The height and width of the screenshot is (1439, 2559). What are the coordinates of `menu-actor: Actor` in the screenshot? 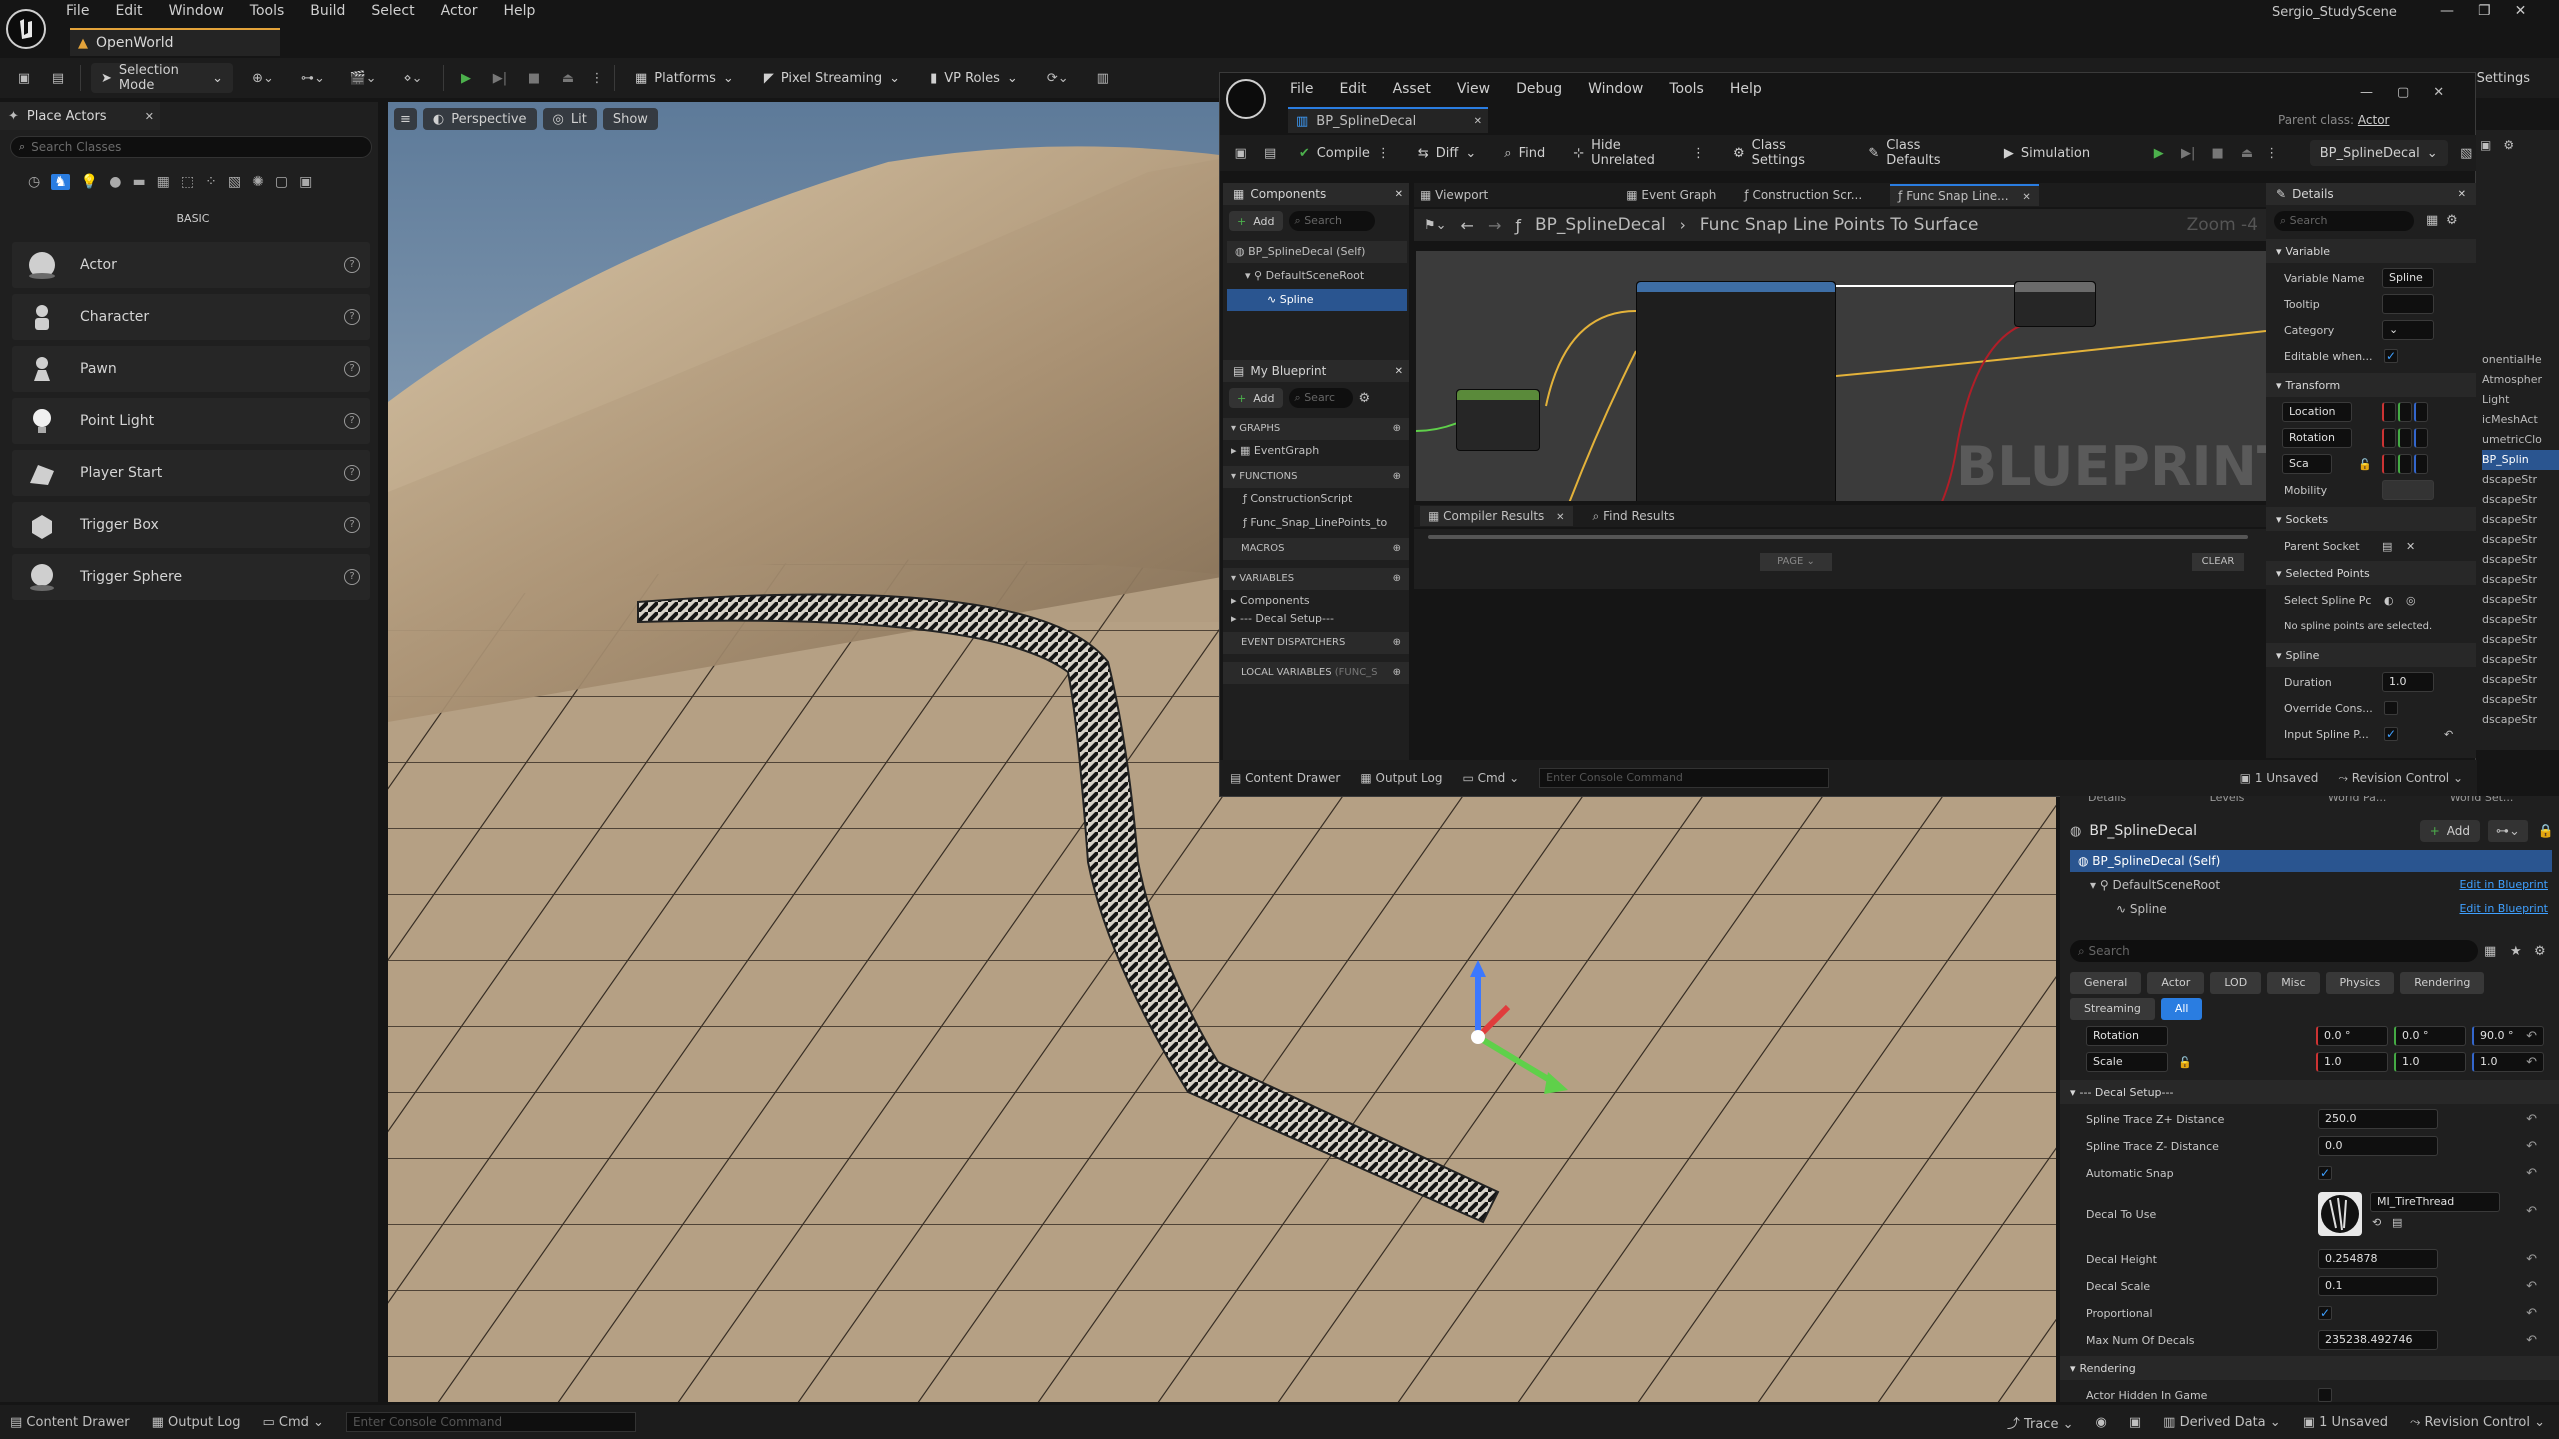 It's located at (459, 11).